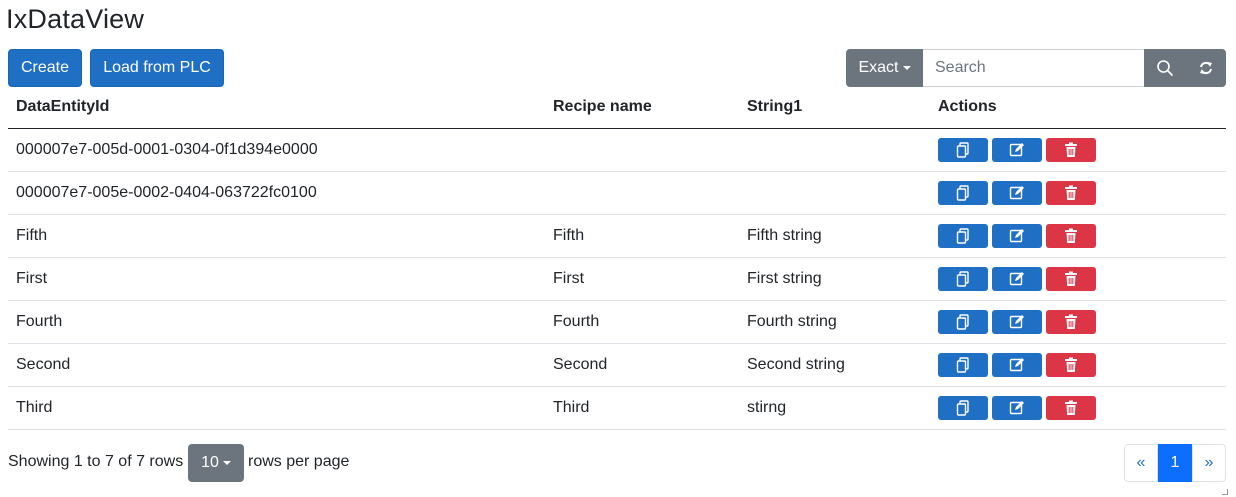  What do you see at coordinates (642, 365) in the screenshot?
I see `cell-recipe-name: Second` at bounding box center [642, 365].